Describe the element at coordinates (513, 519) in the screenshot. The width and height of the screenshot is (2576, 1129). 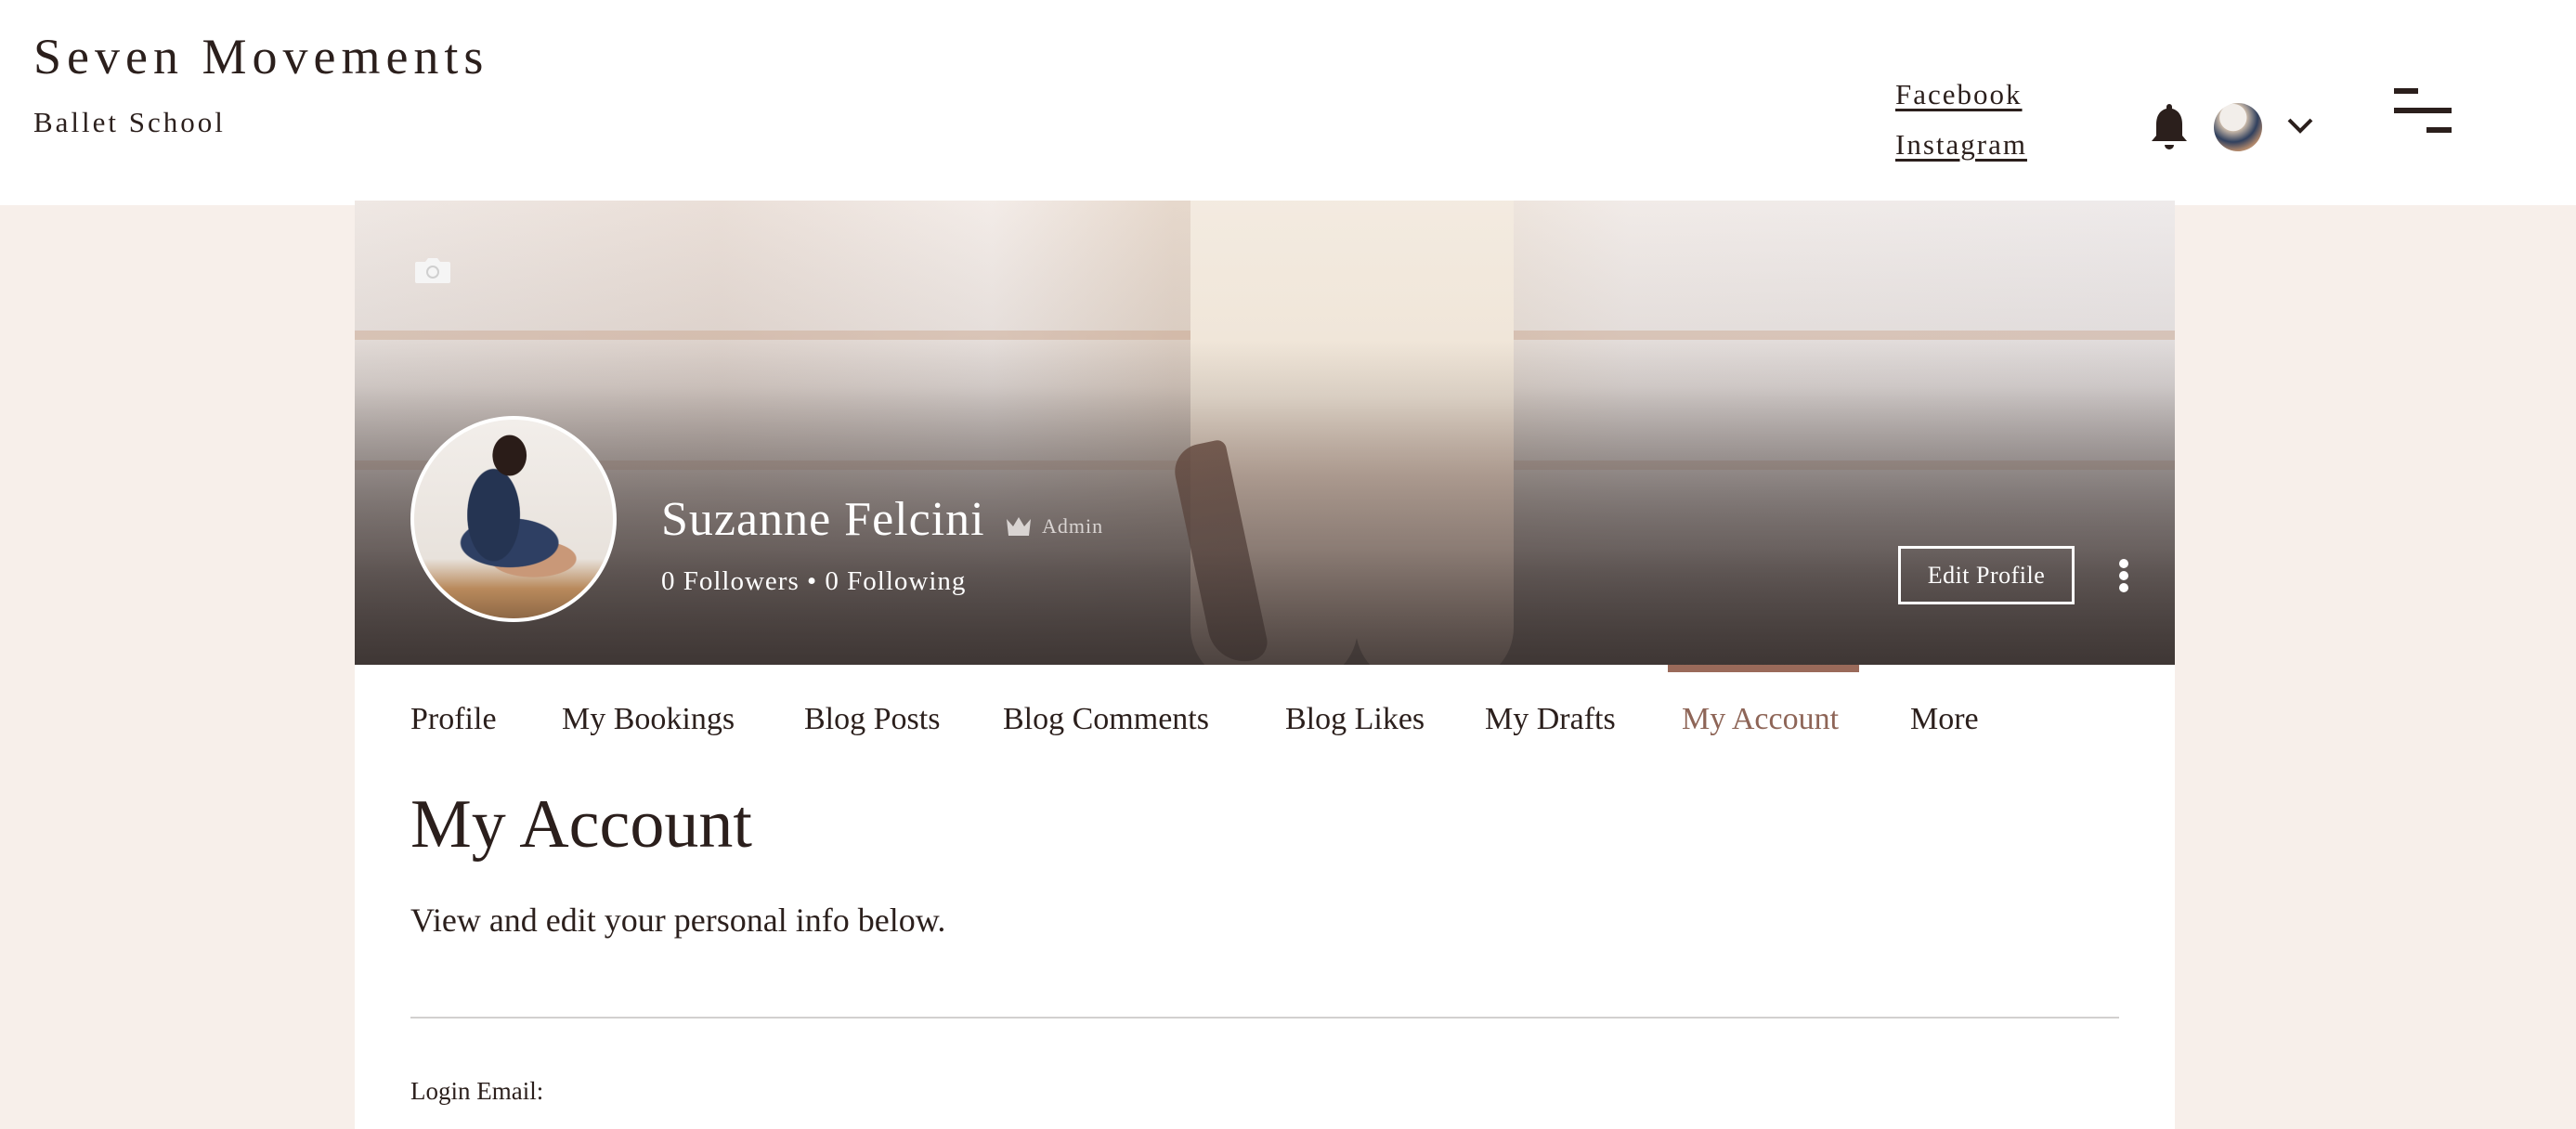
I see `profile-avatar` at that location.